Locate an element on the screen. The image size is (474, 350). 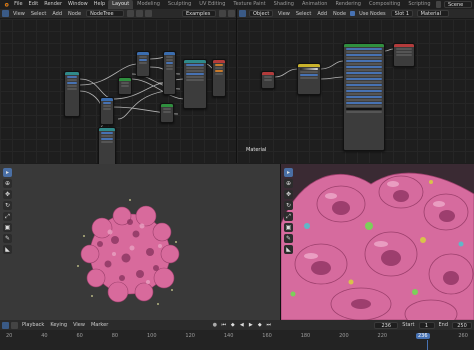
shader-editor-icon is located at coordinates (242, 13).